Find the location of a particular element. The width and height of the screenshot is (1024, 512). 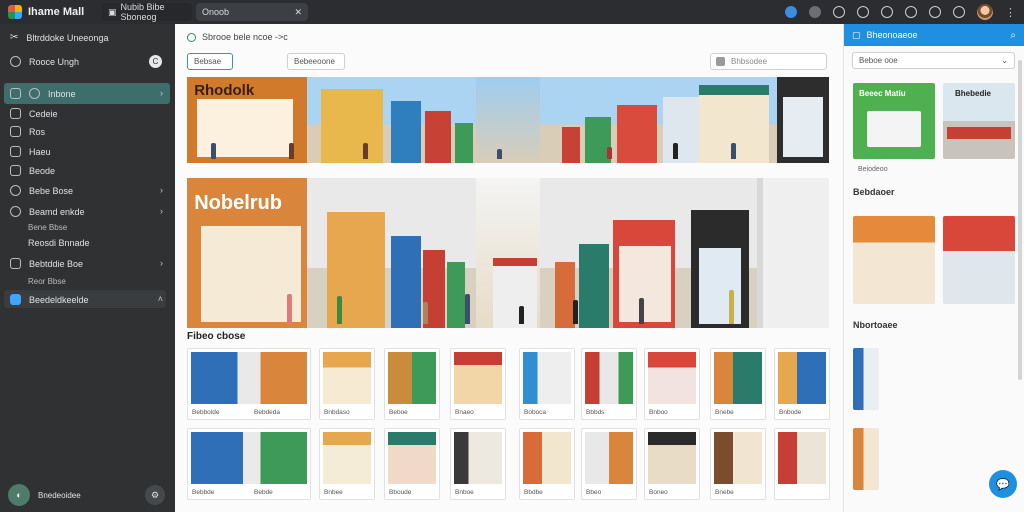

thumbnail-card: Bnbode is located at coordinates (802, 384).